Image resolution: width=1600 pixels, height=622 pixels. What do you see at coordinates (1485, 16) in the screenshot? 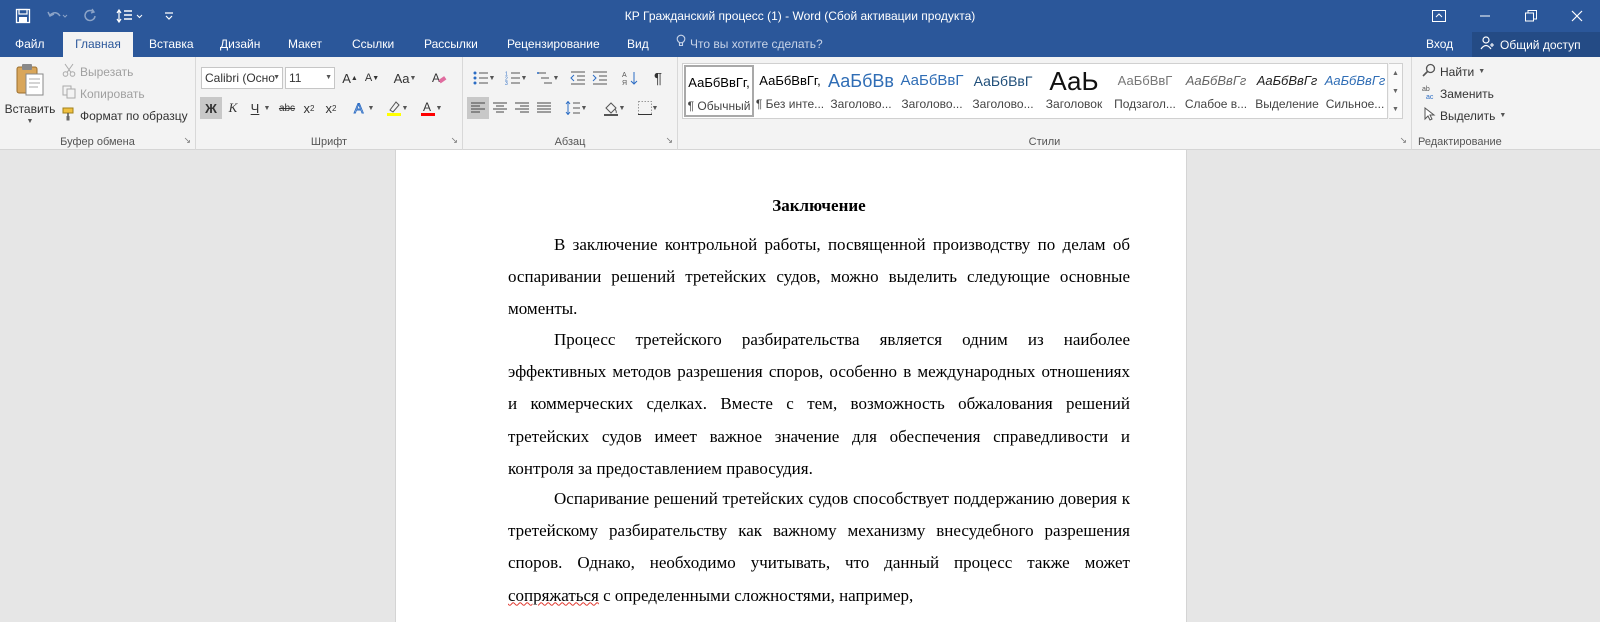
I see `minimize-icon` at bounding box center [1485, 16].